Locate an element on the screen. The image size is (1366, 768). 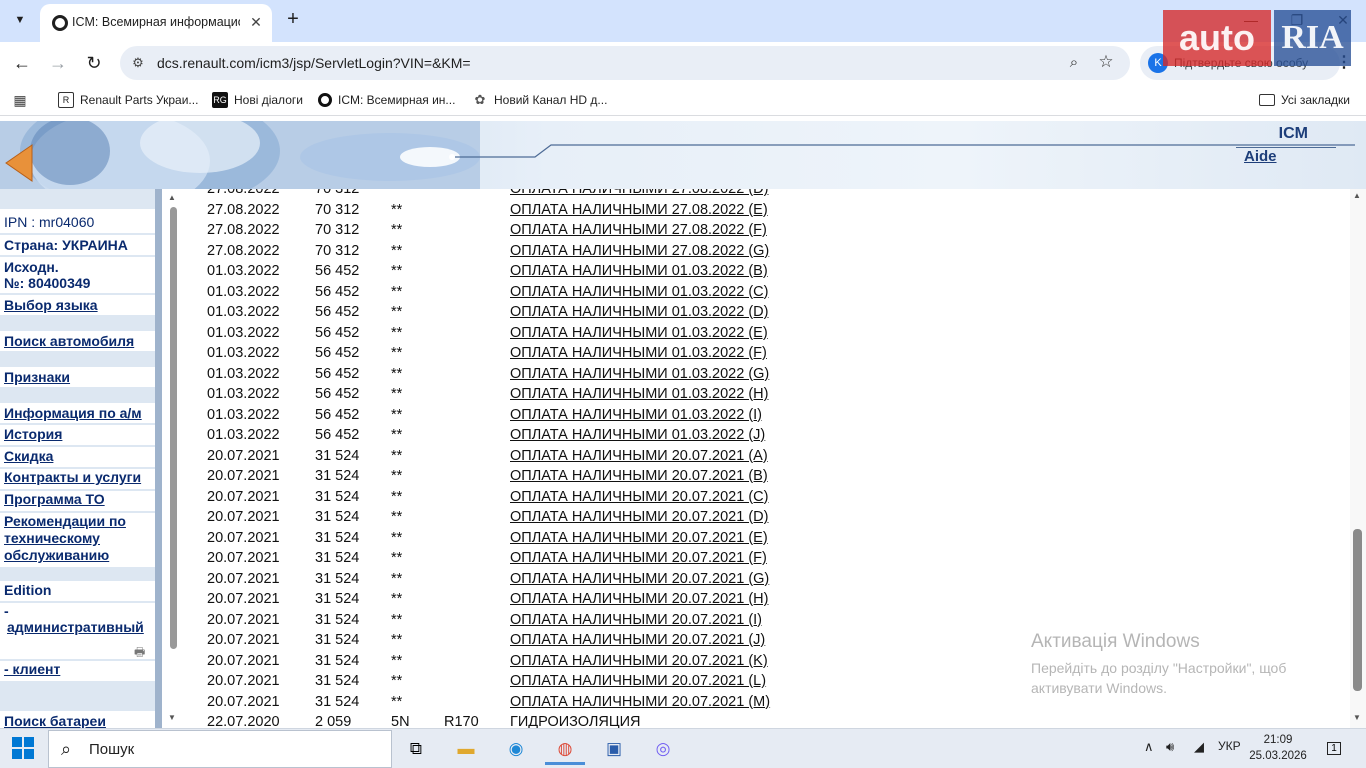
tab-close-icon: ✕ is located at coordinates (256, 22).